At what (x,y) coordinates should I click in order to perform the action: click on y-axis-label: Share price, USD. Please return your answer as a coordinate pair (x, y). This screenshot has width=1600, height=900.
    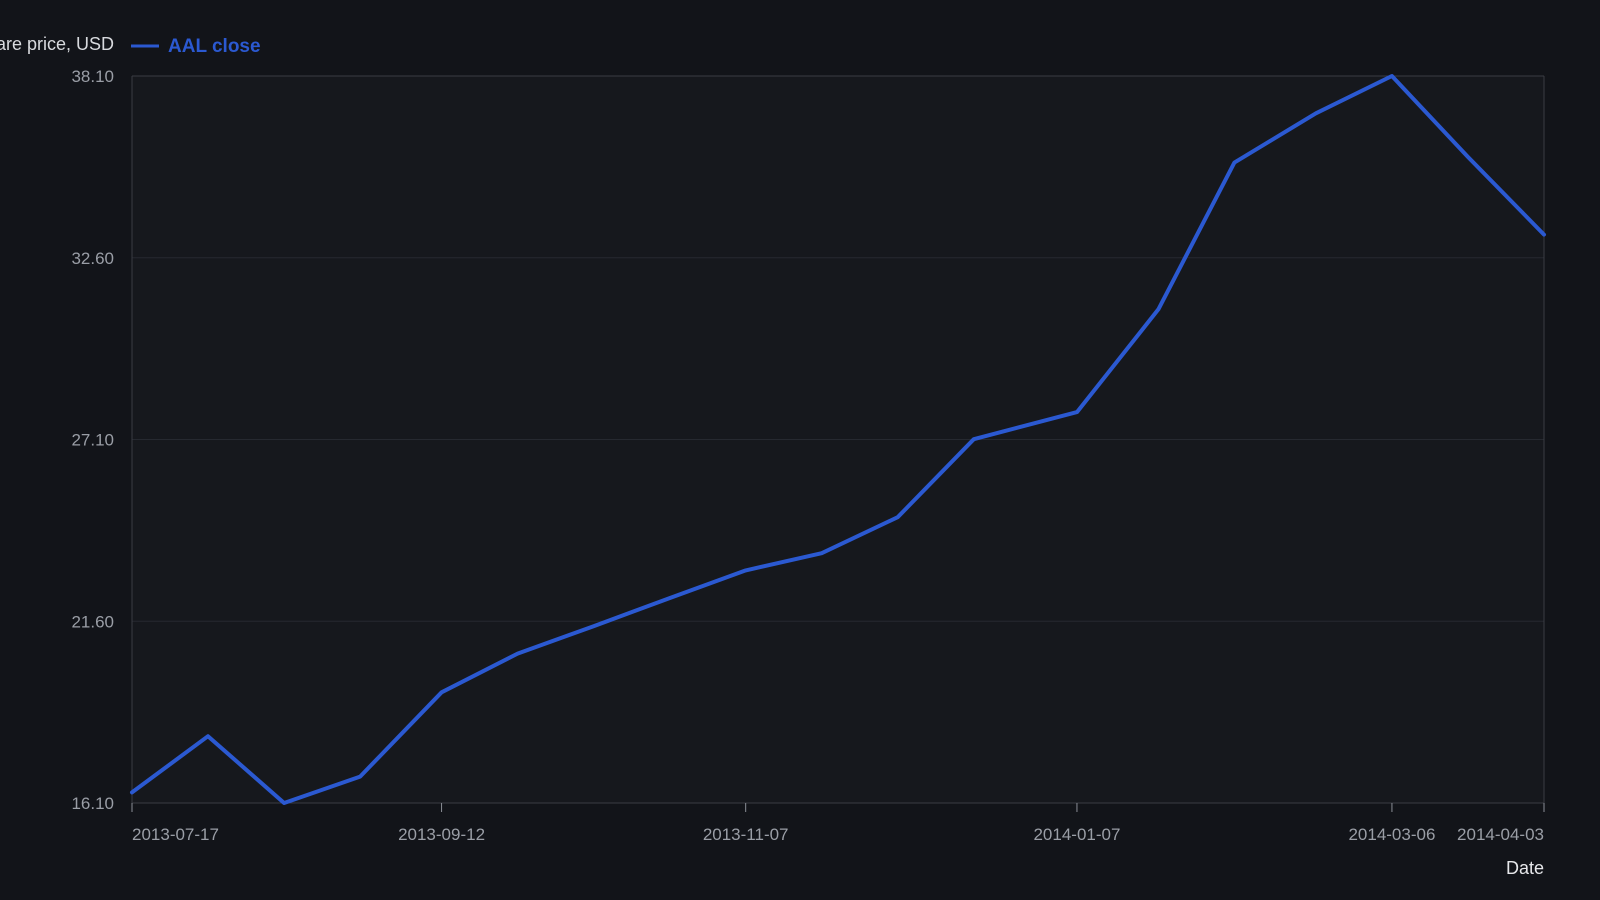
    Looking at the image, I should click on (57, 44).